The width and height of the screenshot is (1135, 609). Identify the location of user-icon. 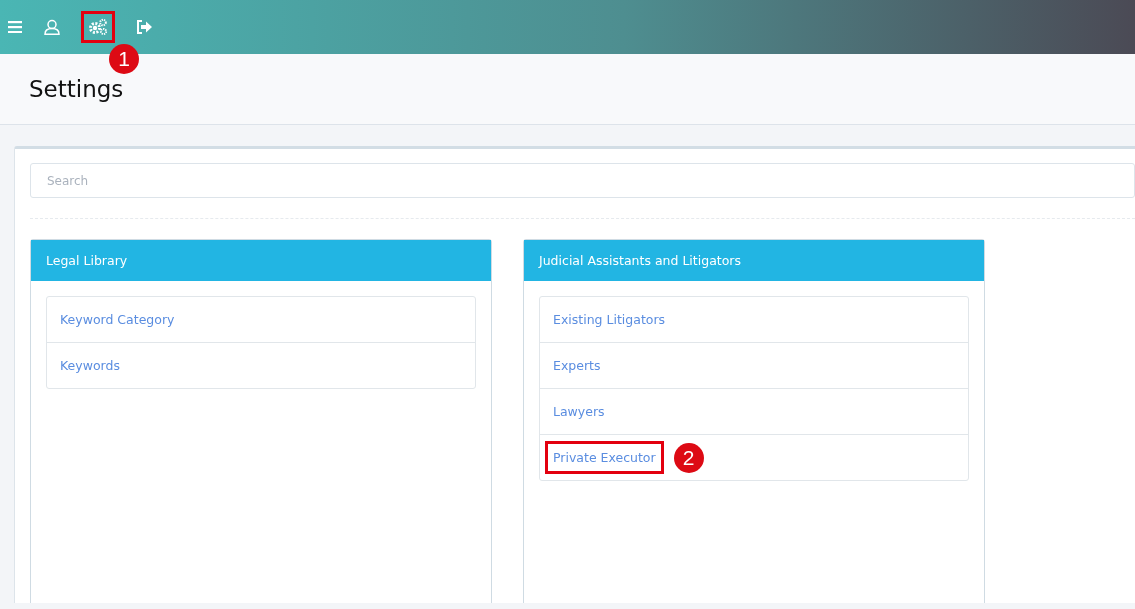
(52, 27).